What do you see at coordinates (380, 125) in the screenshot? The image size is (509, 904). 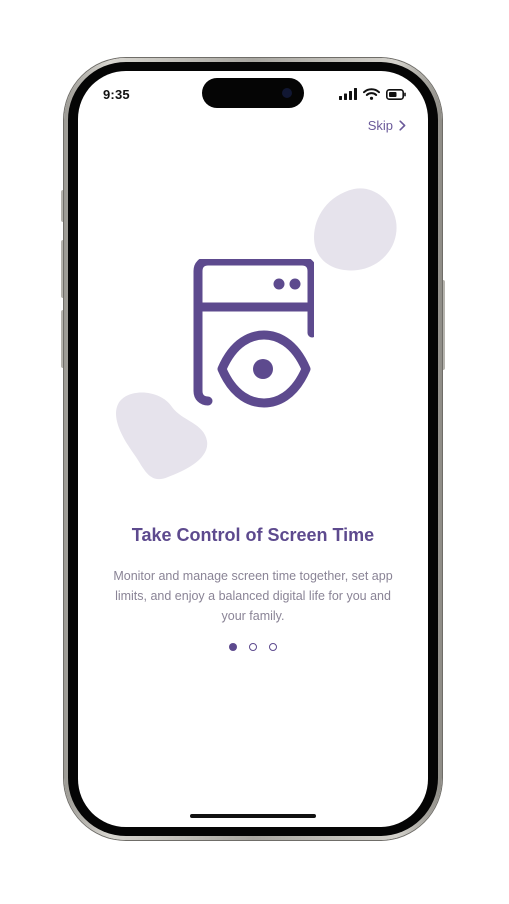 I see `skip-label: Skip` at bounding box center [380, 125].